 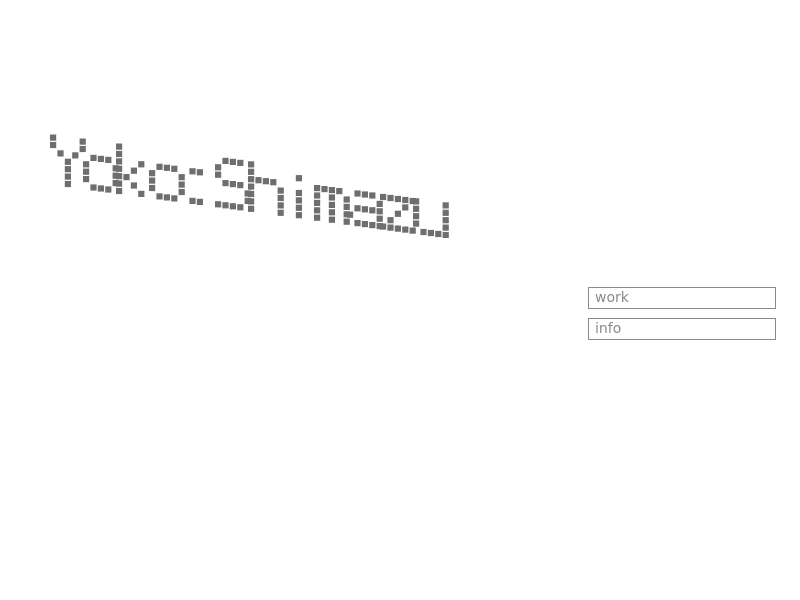 I want to click on site-logo, so click(x=251, y=182).